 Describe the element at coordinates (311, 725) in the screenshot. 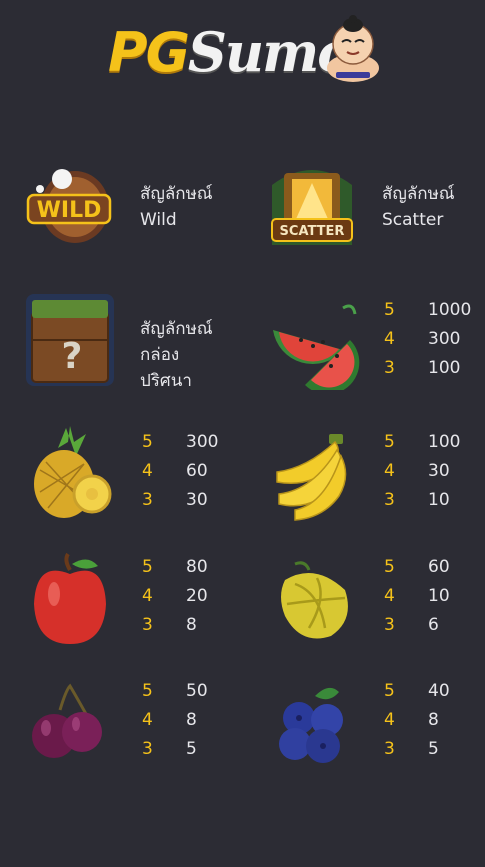

I see `blueberry-icon` at that location.